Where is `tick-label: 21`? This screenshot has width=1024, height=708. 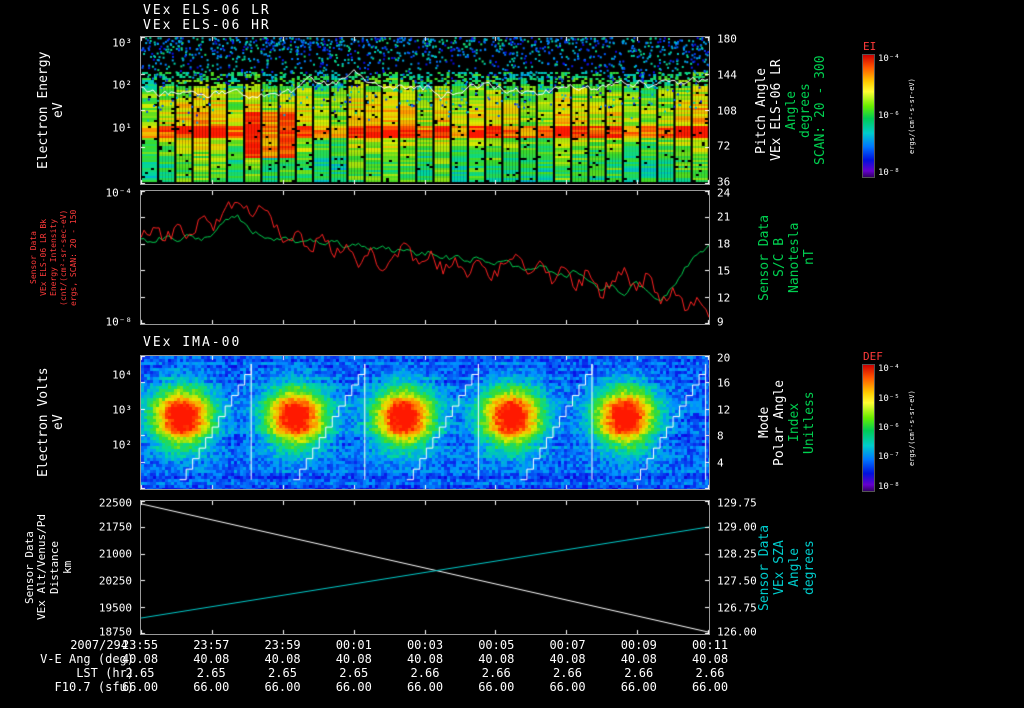
tick-label: 21 is located at coordinates (724, 217).